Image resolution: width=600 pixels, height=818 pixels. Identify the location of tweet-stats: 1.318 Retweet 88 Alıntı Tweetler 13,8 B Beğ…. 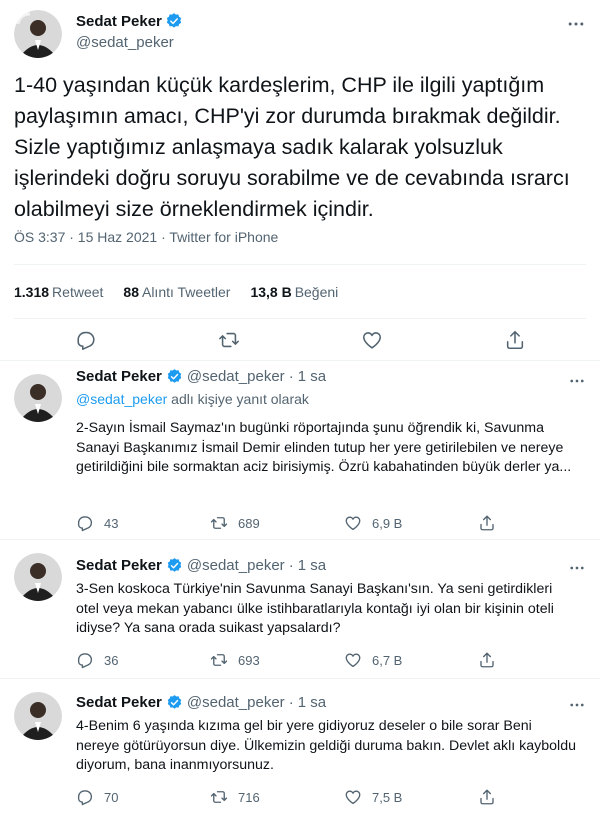
(300, 291).